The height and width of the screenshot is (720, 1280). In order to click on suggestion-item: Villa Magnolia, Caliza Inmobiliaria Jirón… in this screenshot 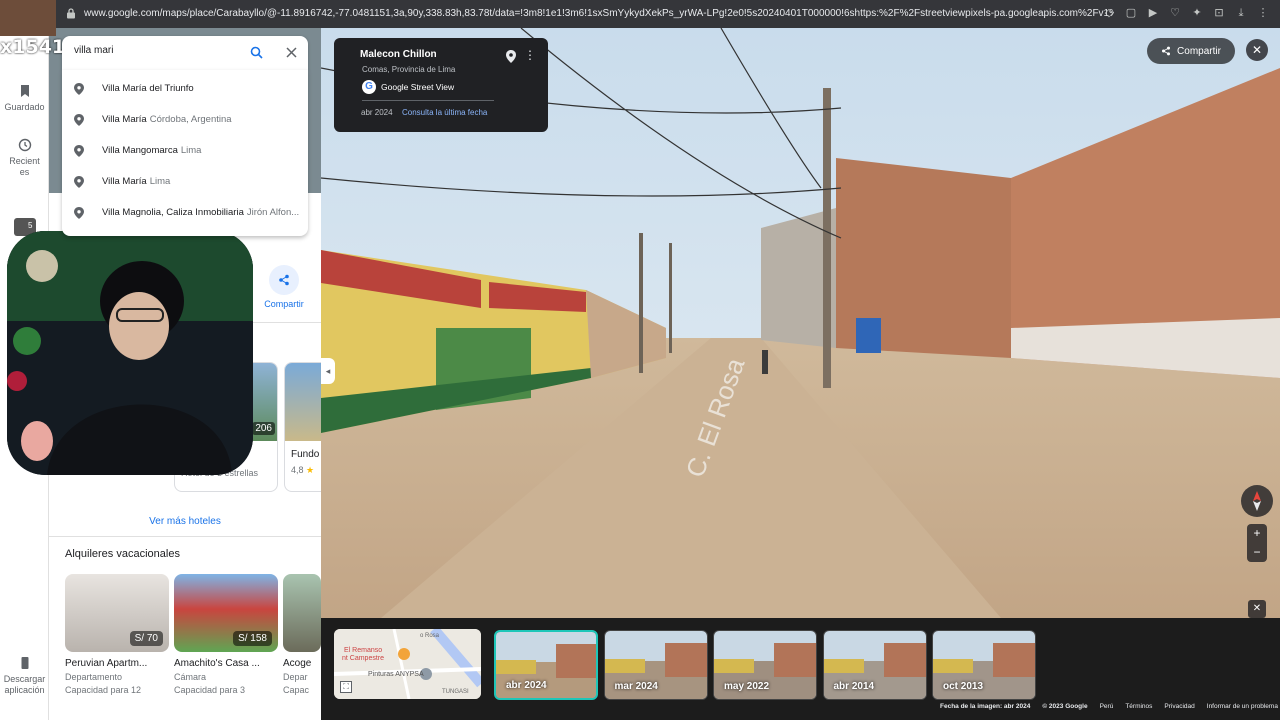, I will do `click(185, 212)`.